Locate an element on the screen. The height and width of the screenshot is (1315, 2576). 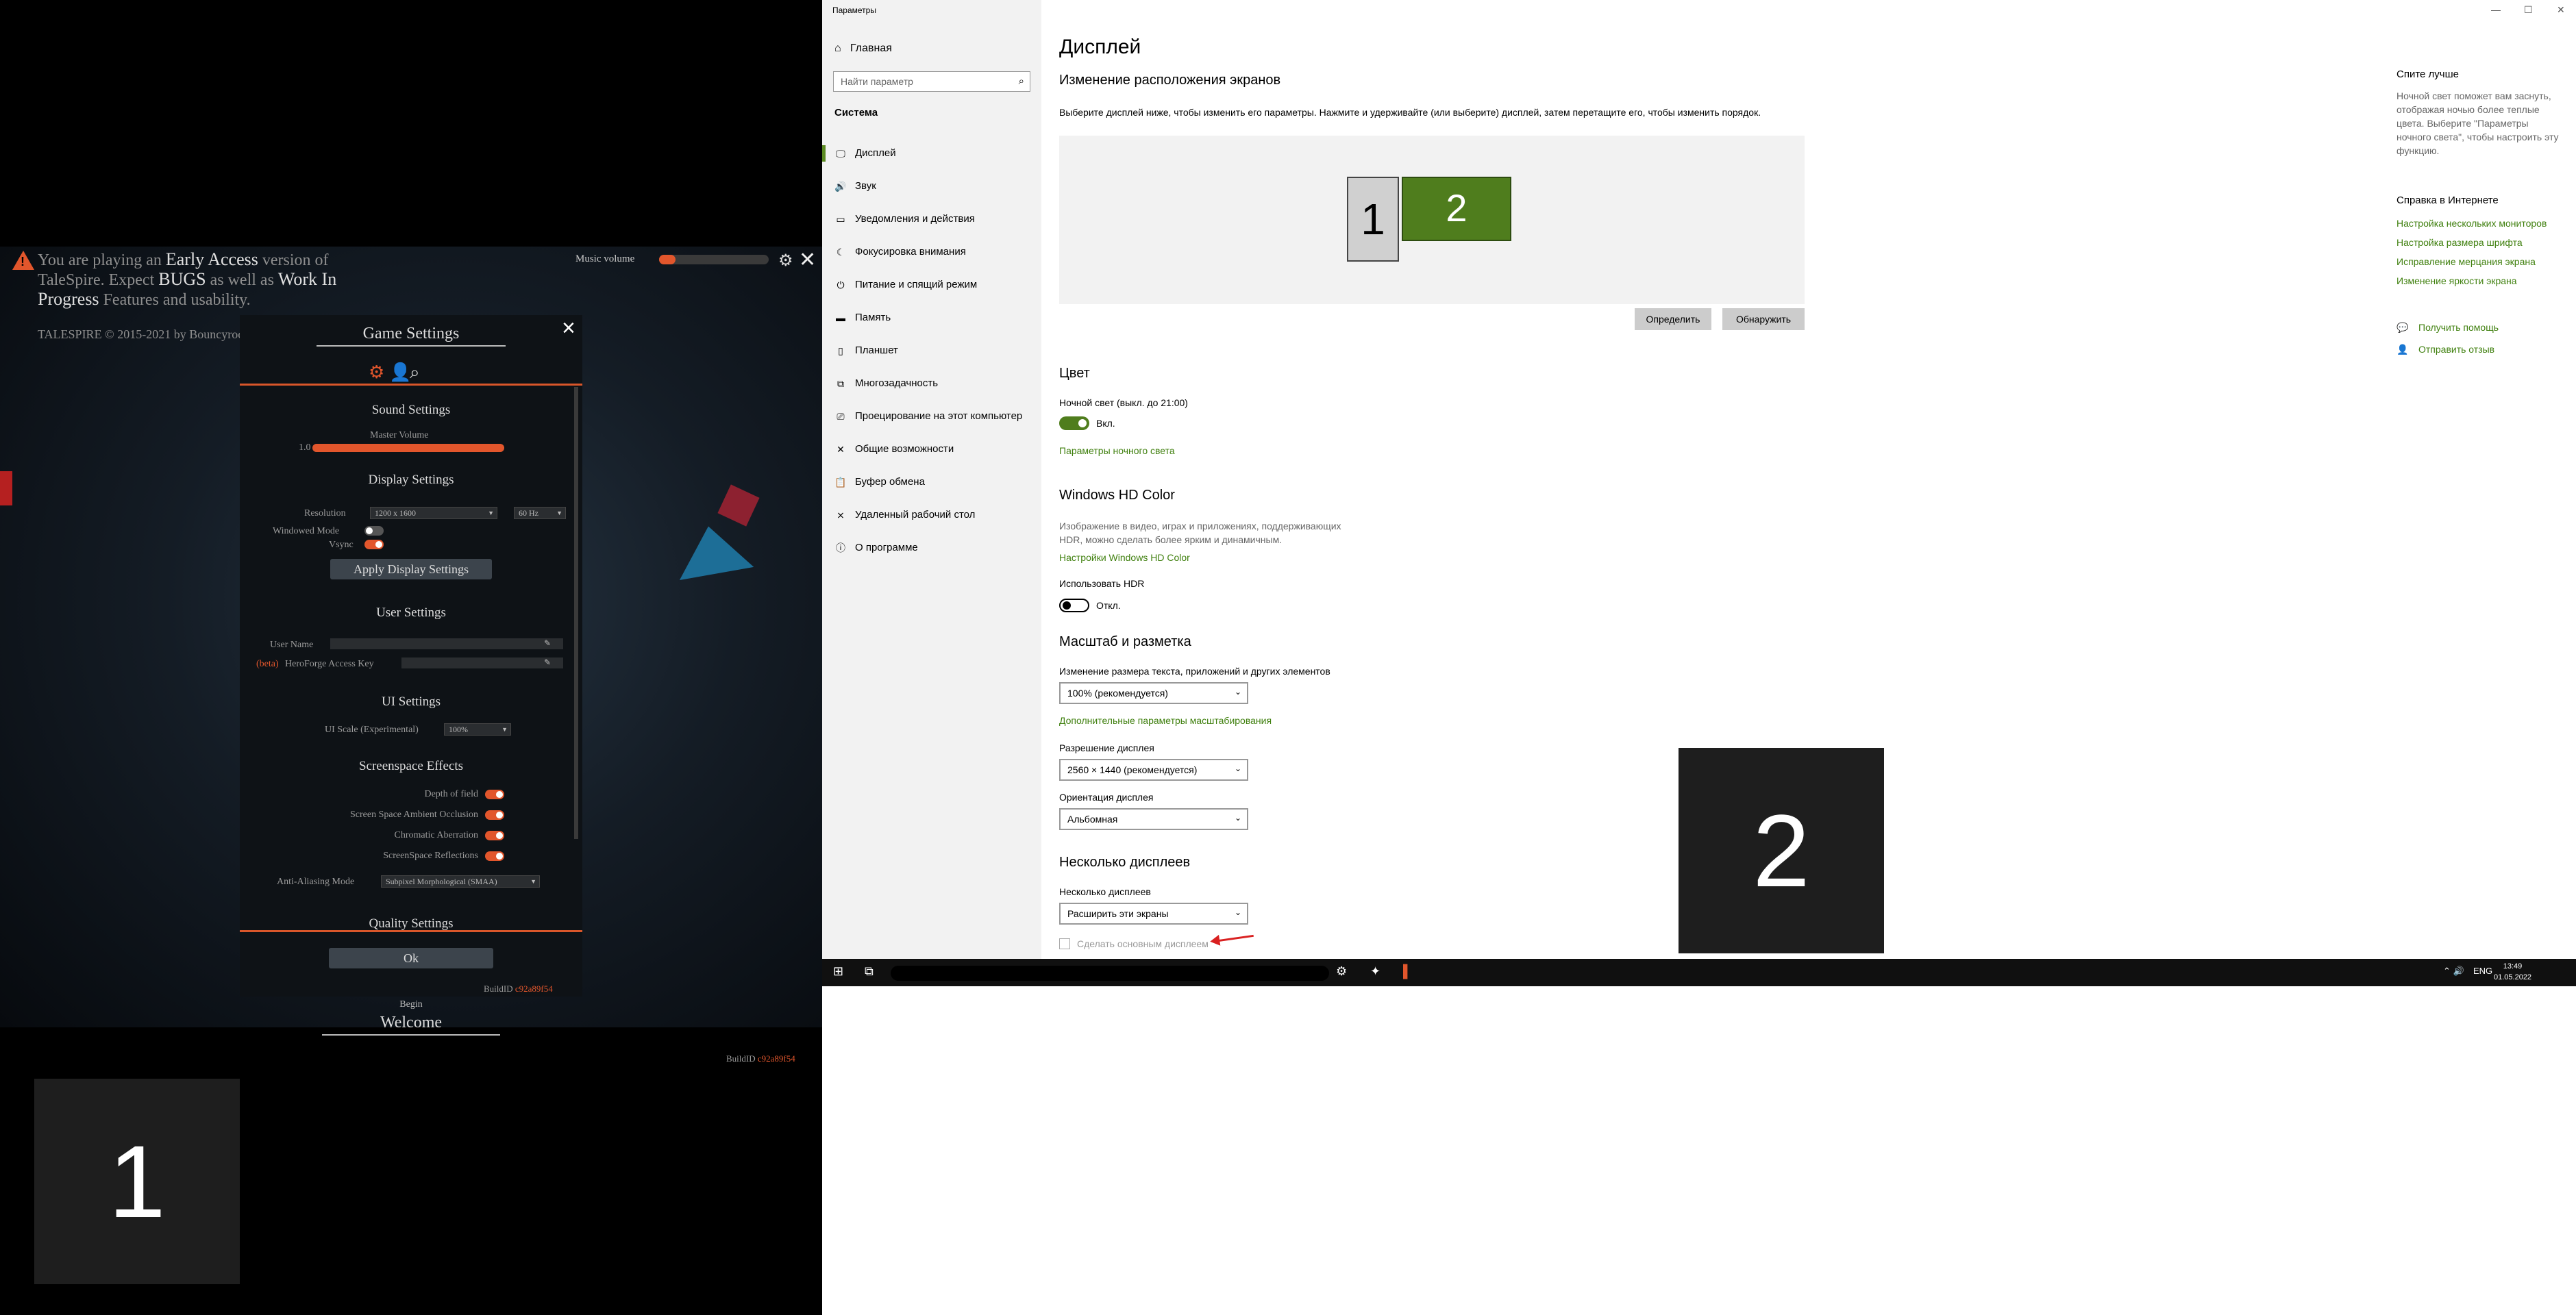
sidebar-item-shared-experiences: ✕ Общие возможности is located at coordinates (931, 450).